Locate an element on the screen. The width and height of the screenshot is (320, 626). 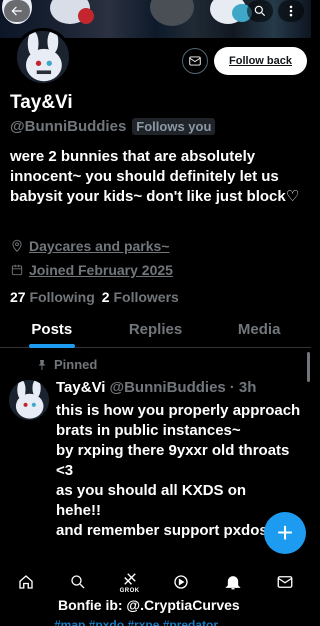
tab-replies: Replies is located at coordinates (156, 329).